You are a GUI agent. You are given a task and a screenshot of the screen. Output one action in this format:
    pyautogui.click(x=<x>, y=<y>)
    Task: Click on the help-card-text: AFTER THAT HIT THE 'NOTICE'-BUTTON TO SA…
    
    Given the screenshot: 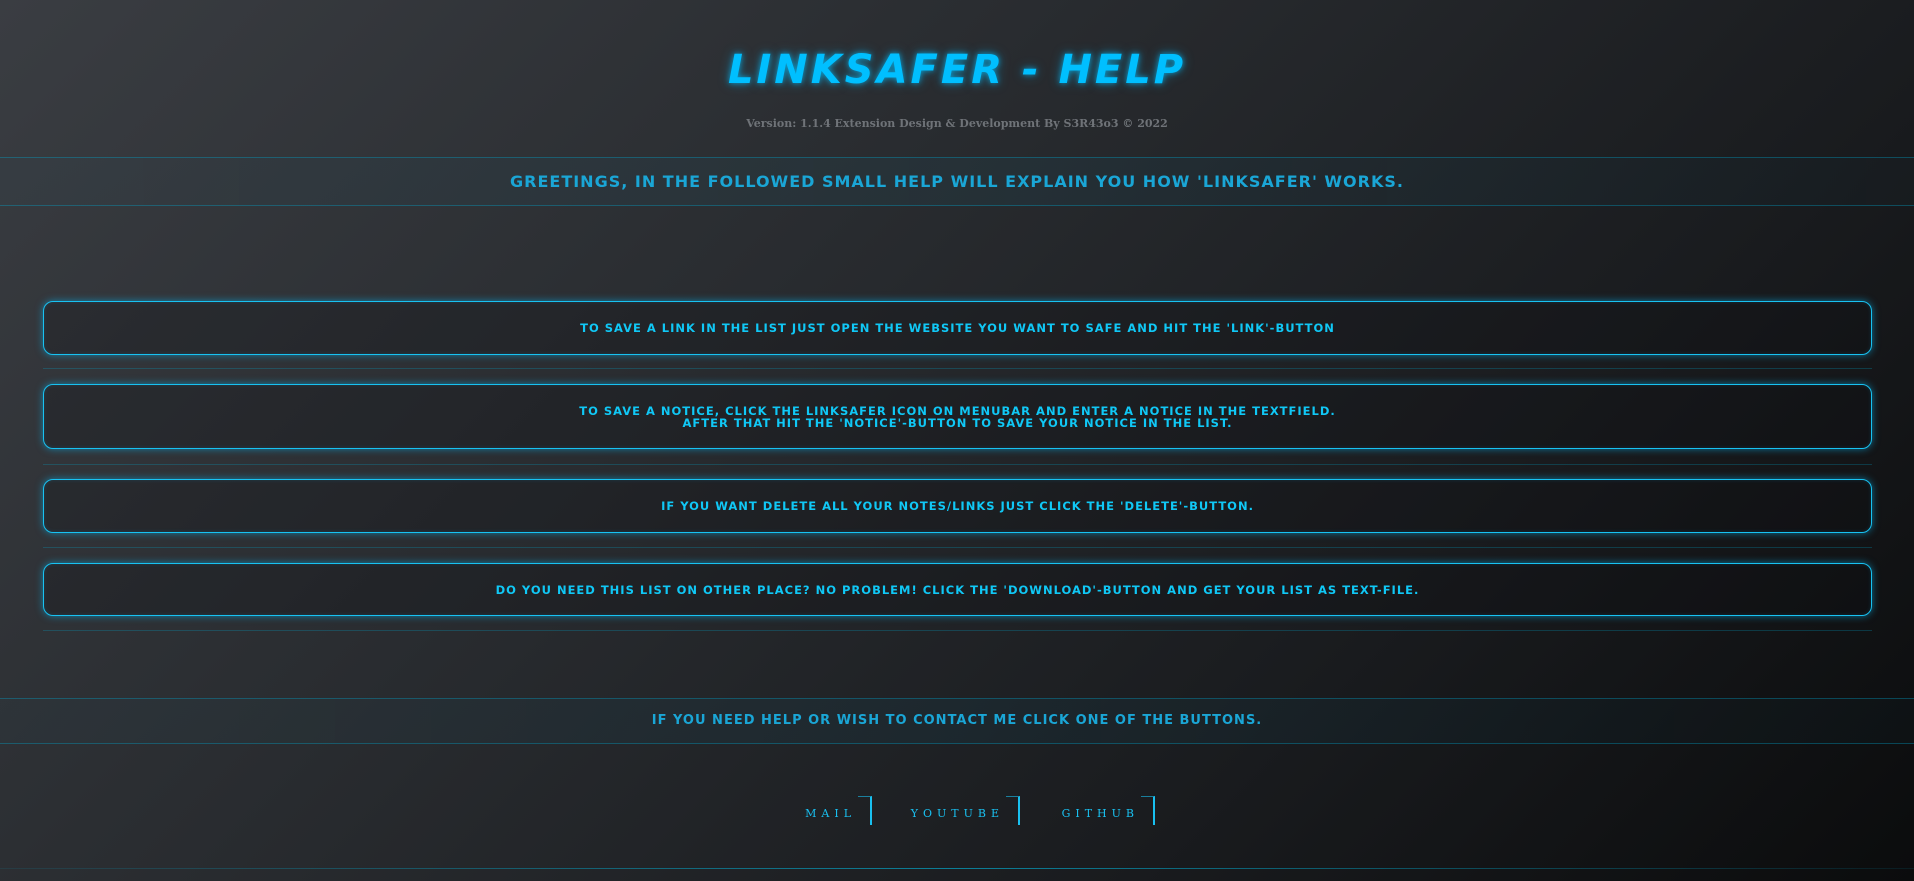 What is the action you would take?
    pyautogui.click(x=957, y=422)
    